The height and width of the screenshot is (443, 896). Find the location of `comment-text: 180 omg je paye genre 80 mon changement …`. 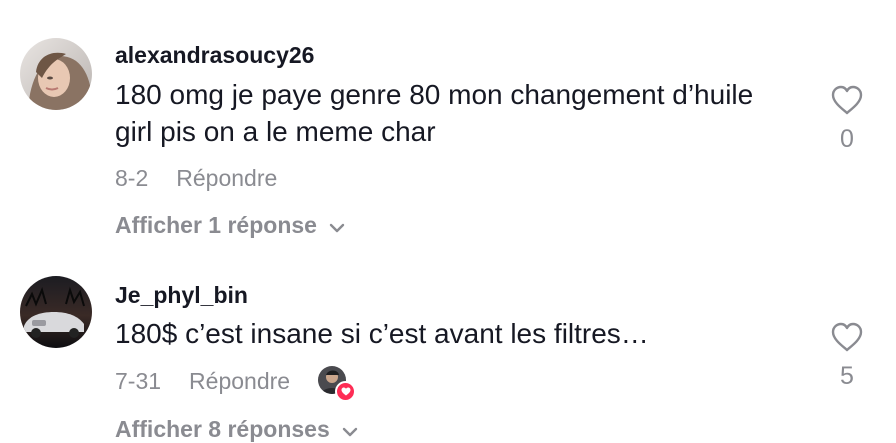

comment-text: 180 omg je paye genre 80 mon changement … is located at coordinates (434, 113).